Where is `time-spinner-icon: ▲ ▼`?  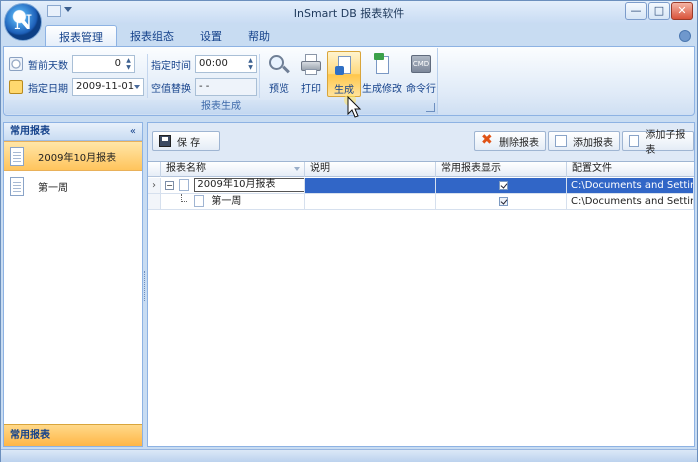 time-spinner-icon: ▲ ▼ is located at coordinates (250, 64).